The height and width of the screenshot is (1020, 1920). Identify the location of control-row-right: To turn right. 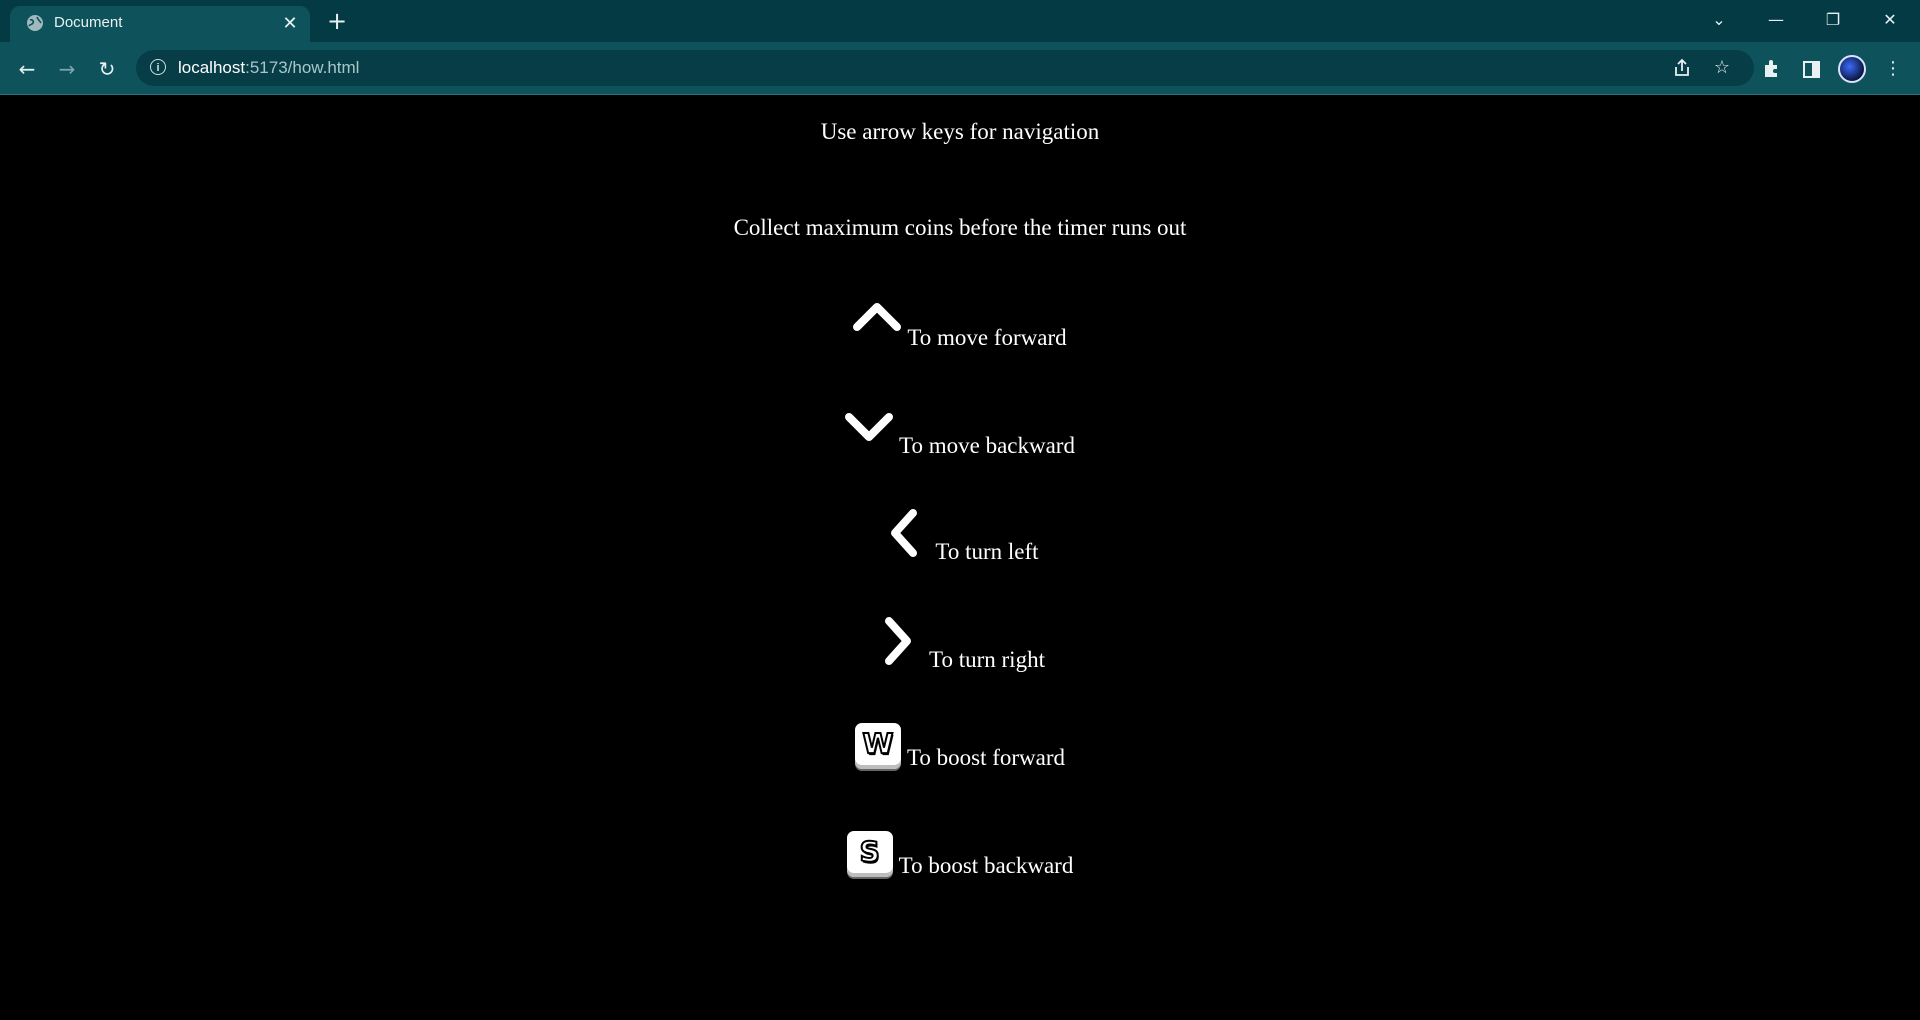
(960, 644).